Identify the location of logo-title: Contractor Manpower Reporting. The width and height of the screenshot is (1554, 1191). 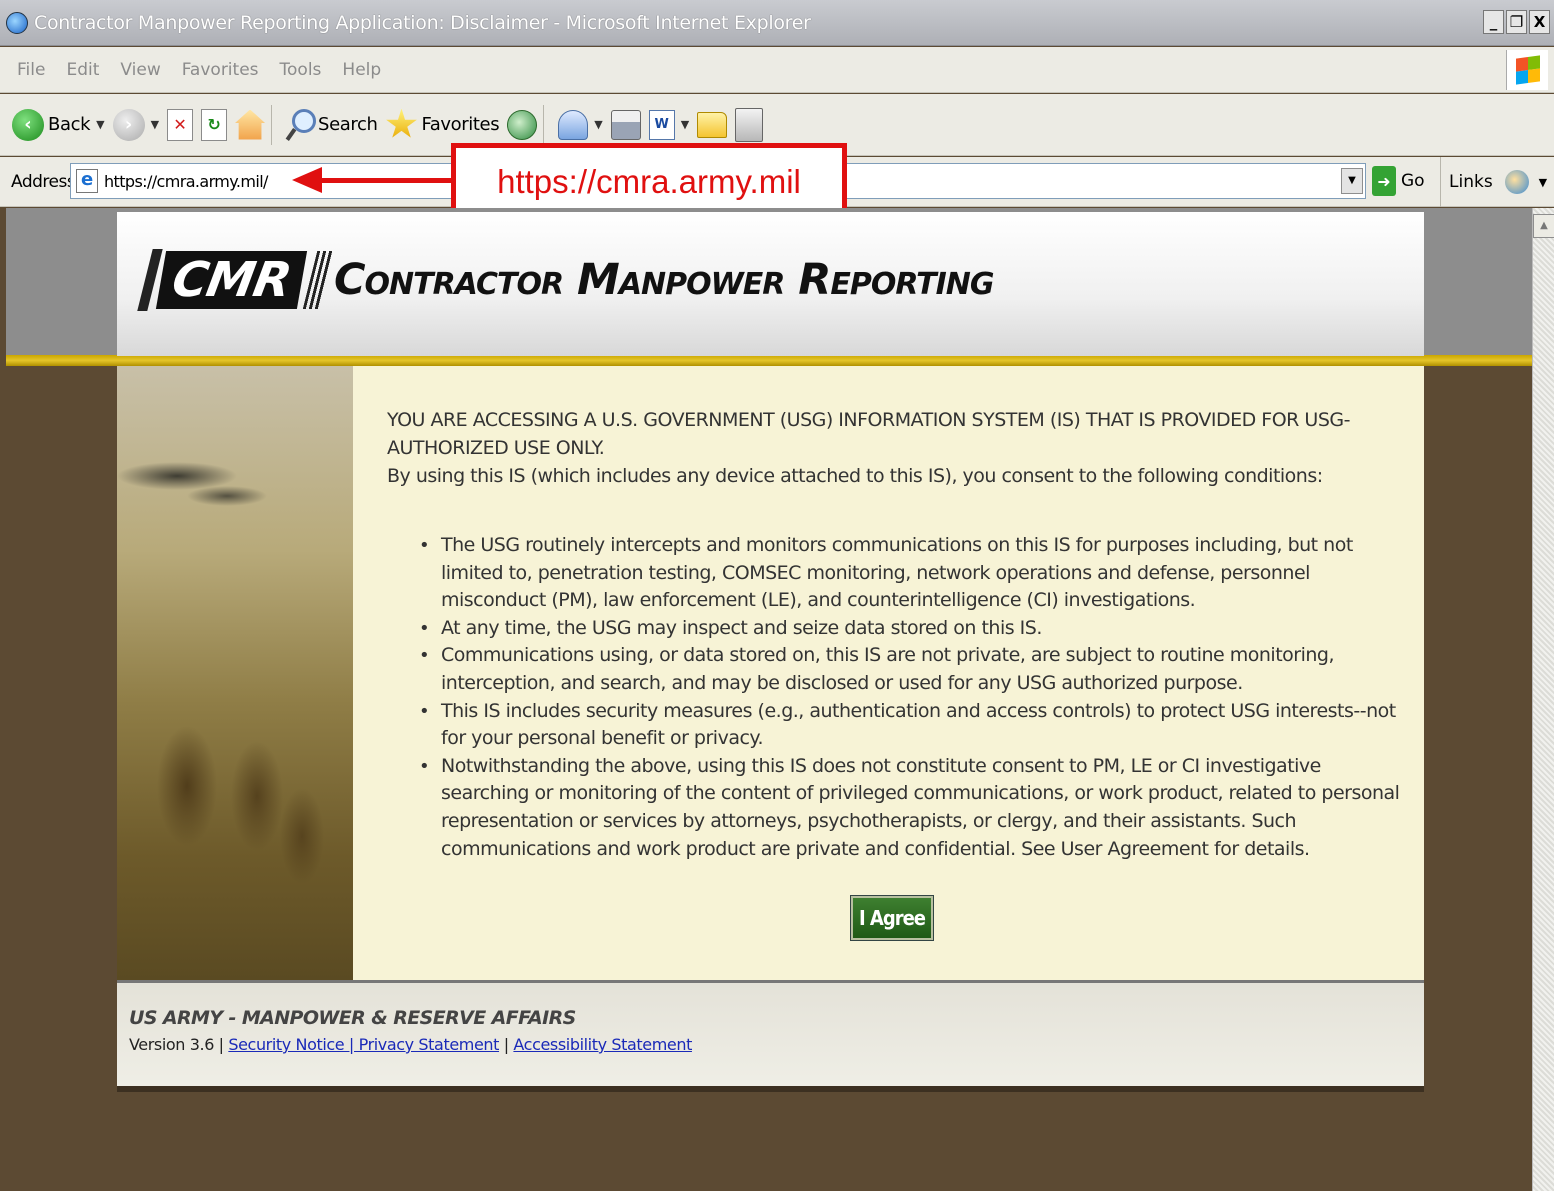
(664, 280).